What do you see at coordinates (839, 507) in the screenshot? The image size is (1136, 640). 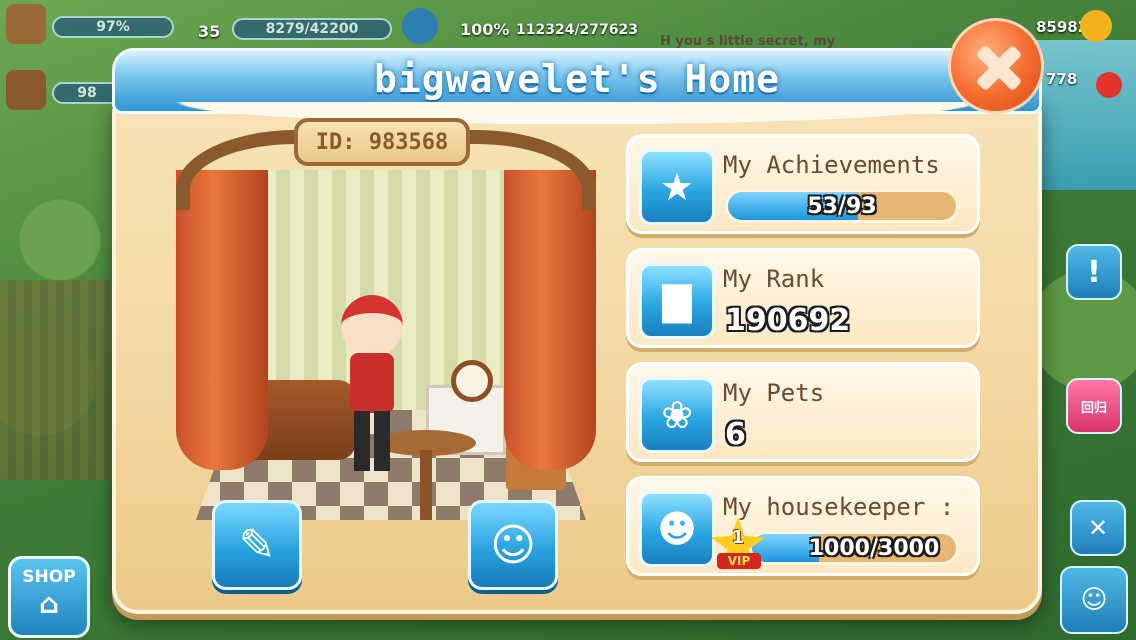 I see `housekeeper-label: My housekeeper :` at bounding box center [839, 507].